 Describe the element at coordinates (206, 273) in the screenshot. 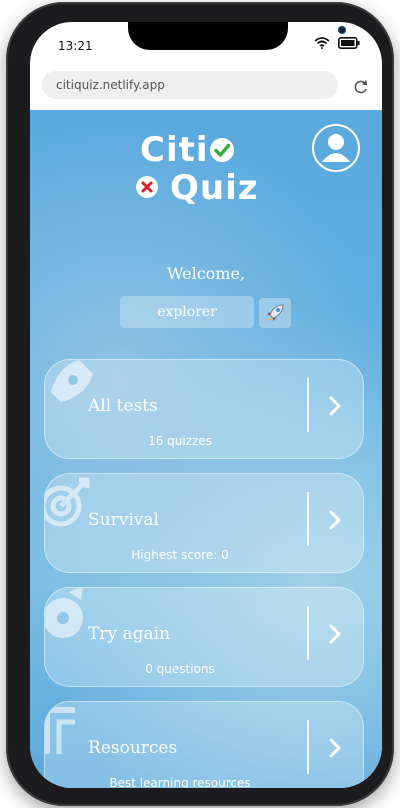

I see `welcome-text: Welcome,` at that location.